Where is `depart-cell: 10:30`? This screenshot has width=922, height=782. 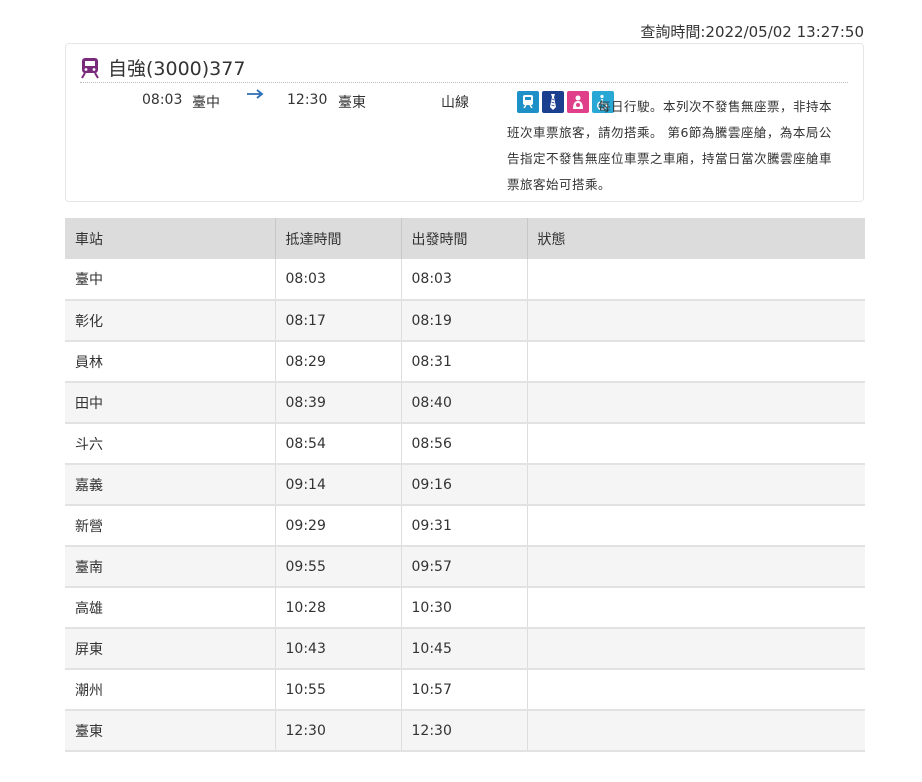
depart-cell: 10:30 is located at coordinates (464, 608).